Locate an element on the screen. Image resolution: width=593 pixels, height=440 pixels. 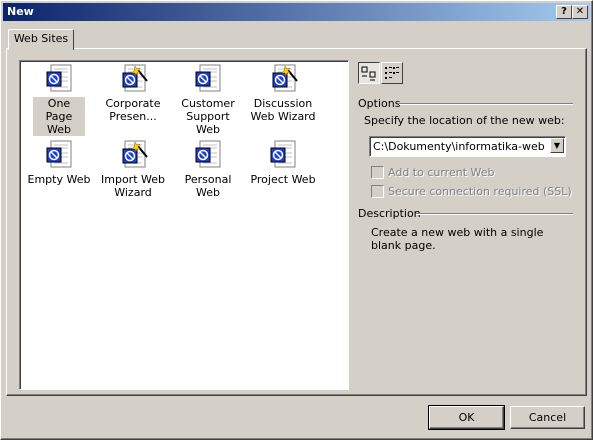
template-project-web: Project Web is located at coordinates (283, 162).